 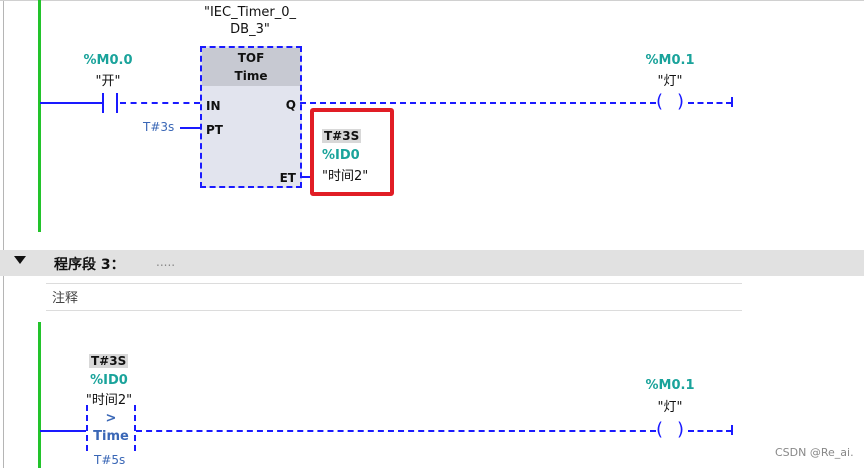 What do you see at coordinates (251, 76) in the screenshot?
I see `block-subtype: Time` at bounding box center [251, 76].